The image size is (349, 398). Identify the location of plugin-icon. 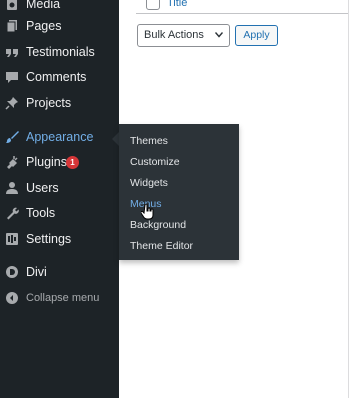
(12, 162).